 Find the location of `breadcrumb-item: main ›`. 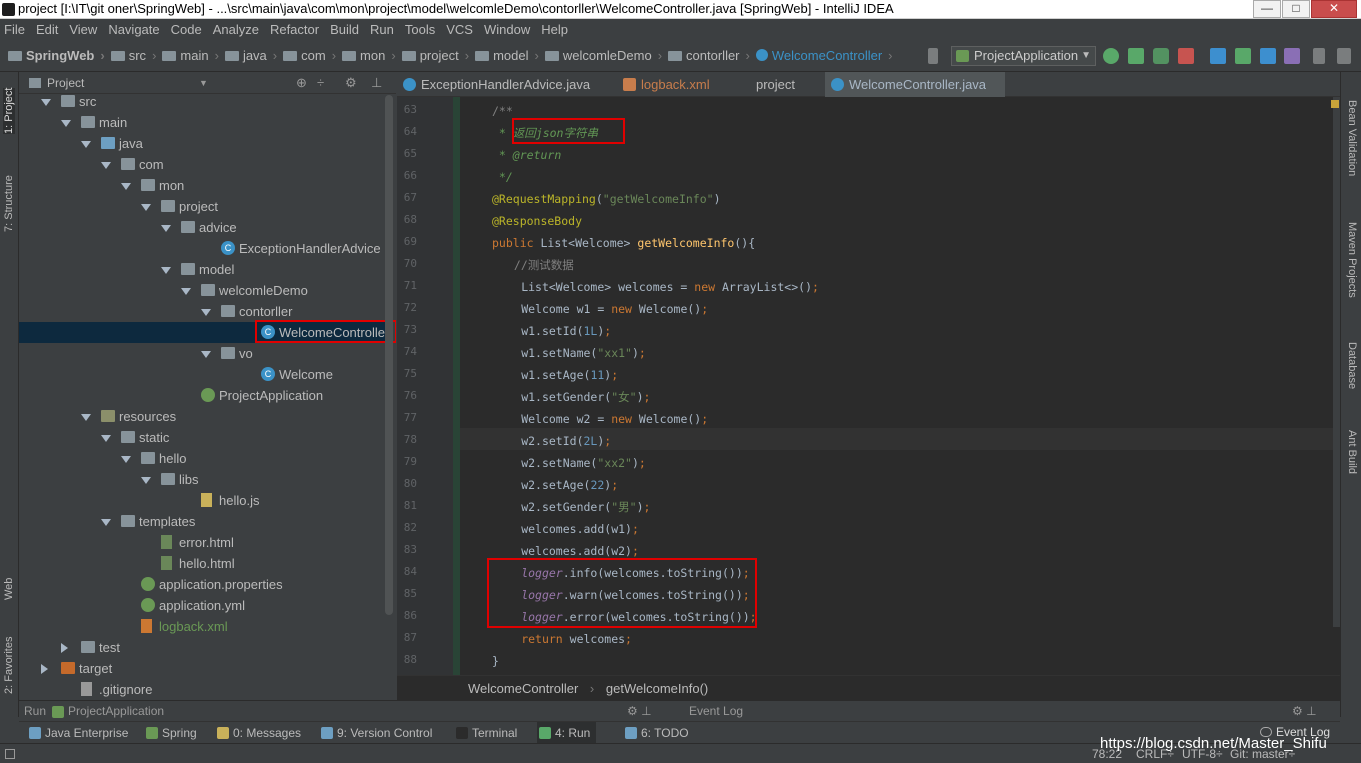

breadcrumb-item: main › is located at coordinates (190, 56).